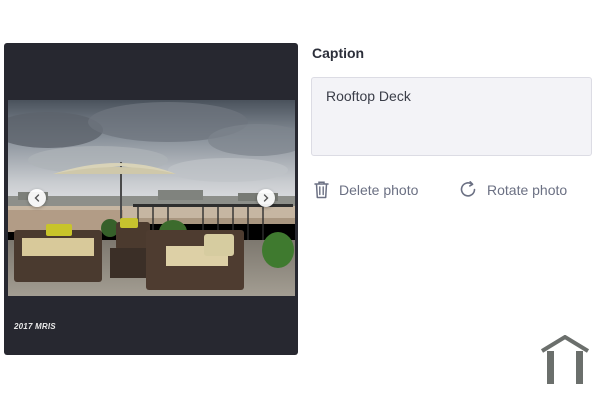  What do you see at coordinates (321, 189) in the screenshot?
I see `trash-icon` at bounding box center [321, 189].